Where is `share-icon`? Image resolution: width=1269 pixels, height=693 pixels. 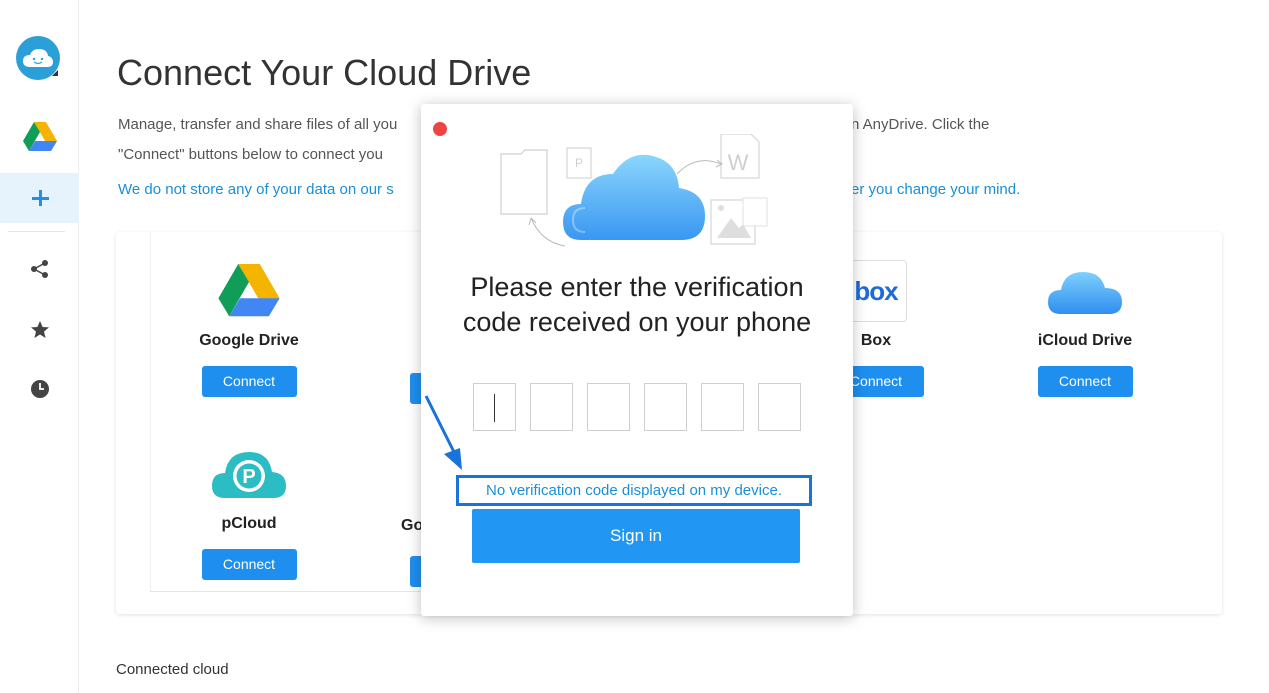 share-icon is located at coordinates (39, 269).